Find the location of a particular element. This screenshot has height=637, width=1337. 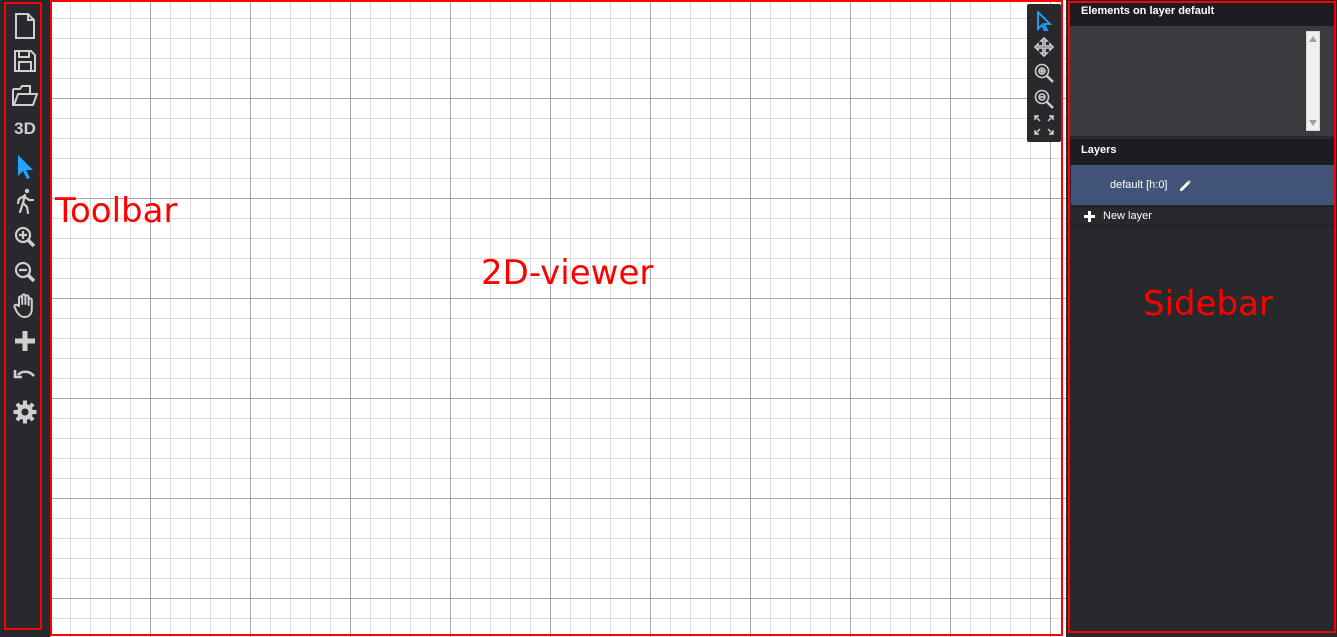

select-pointer-icon is located at coordinates (25, 167).